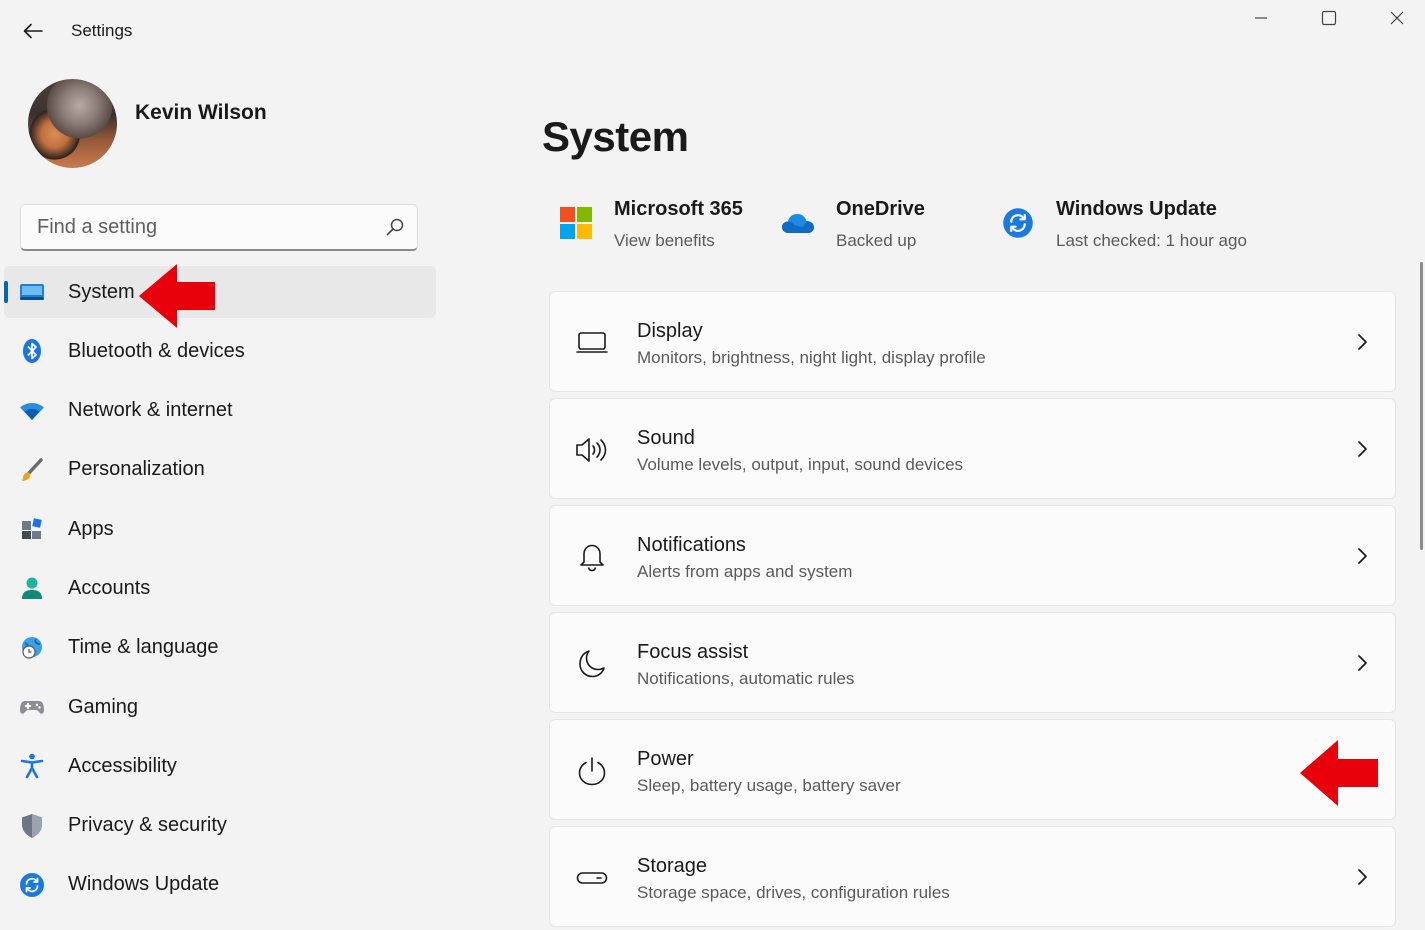 This screenshot has width=1425, height=930. Describe the element at coordinates (866, 226) in the screenshot. I see `top-card-onedrive: OneDrive Backed up` at that location.